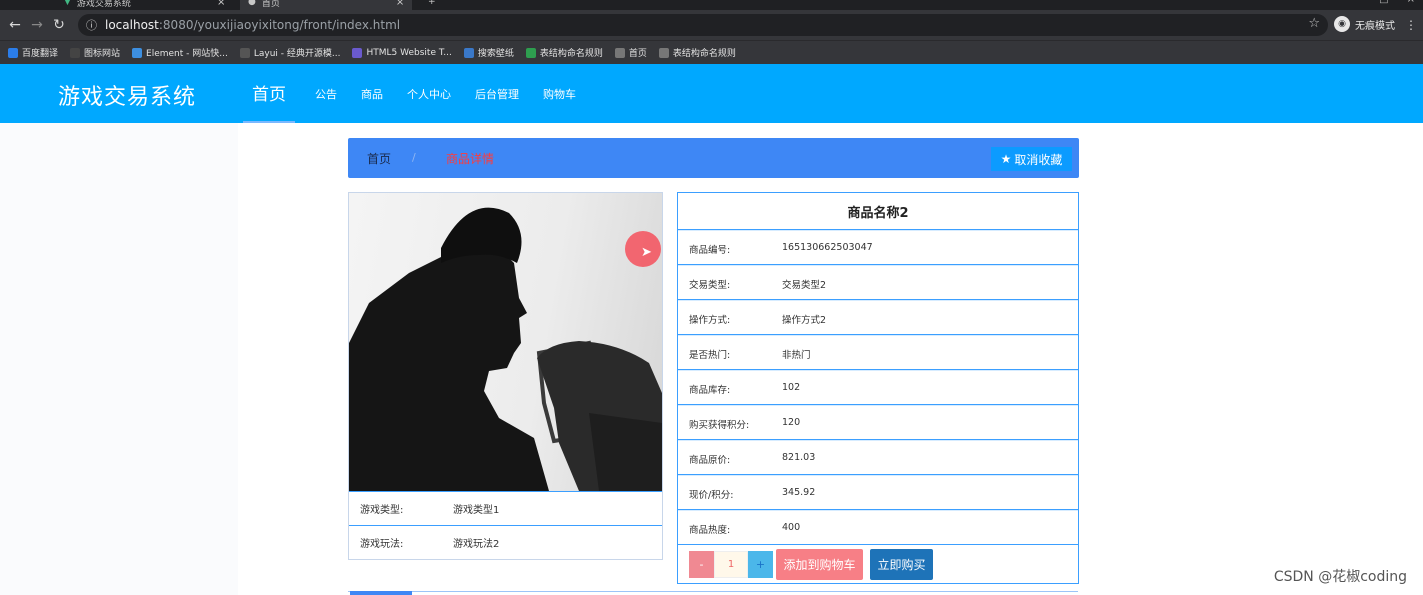  I want to click on bottom-tab-indicator, so click(381, 593).